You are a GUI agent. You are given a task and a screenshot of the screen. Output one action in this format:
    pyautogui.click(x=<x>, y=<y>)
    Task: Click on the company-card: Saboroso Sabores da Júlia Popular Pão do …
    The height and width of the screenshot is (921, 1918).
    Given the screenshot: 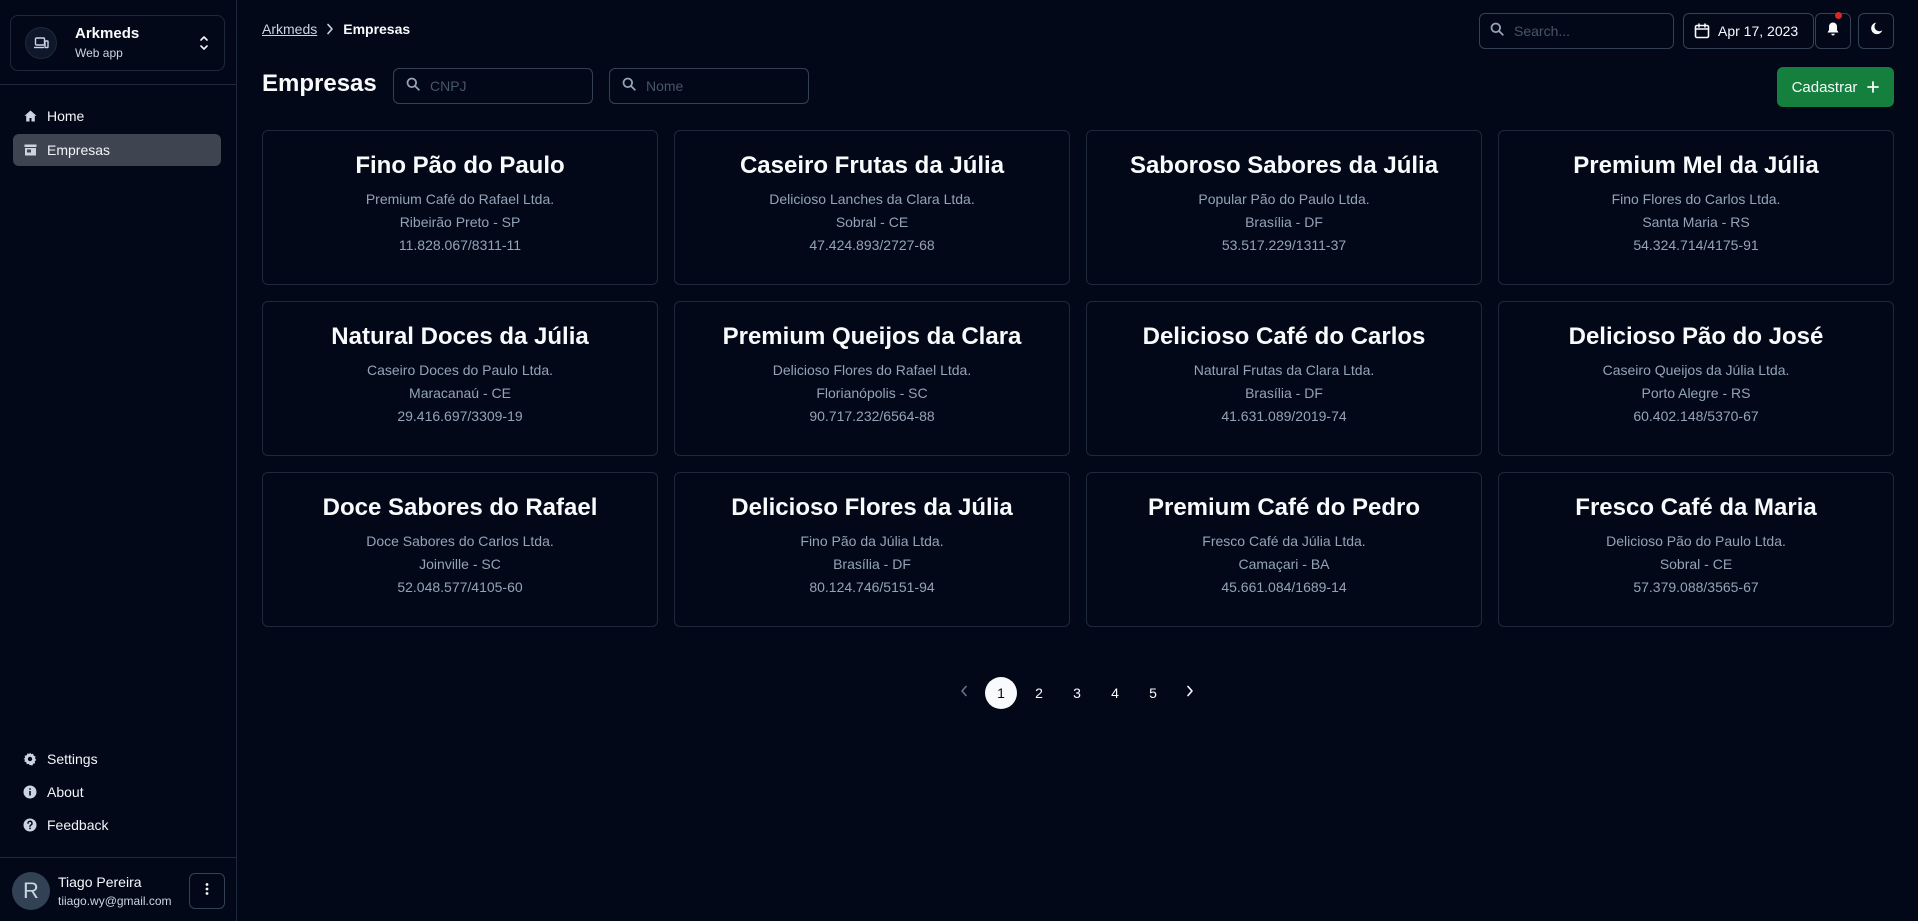 What is the action you would take?
    pyautogui.click(x=1284, y=207)
    